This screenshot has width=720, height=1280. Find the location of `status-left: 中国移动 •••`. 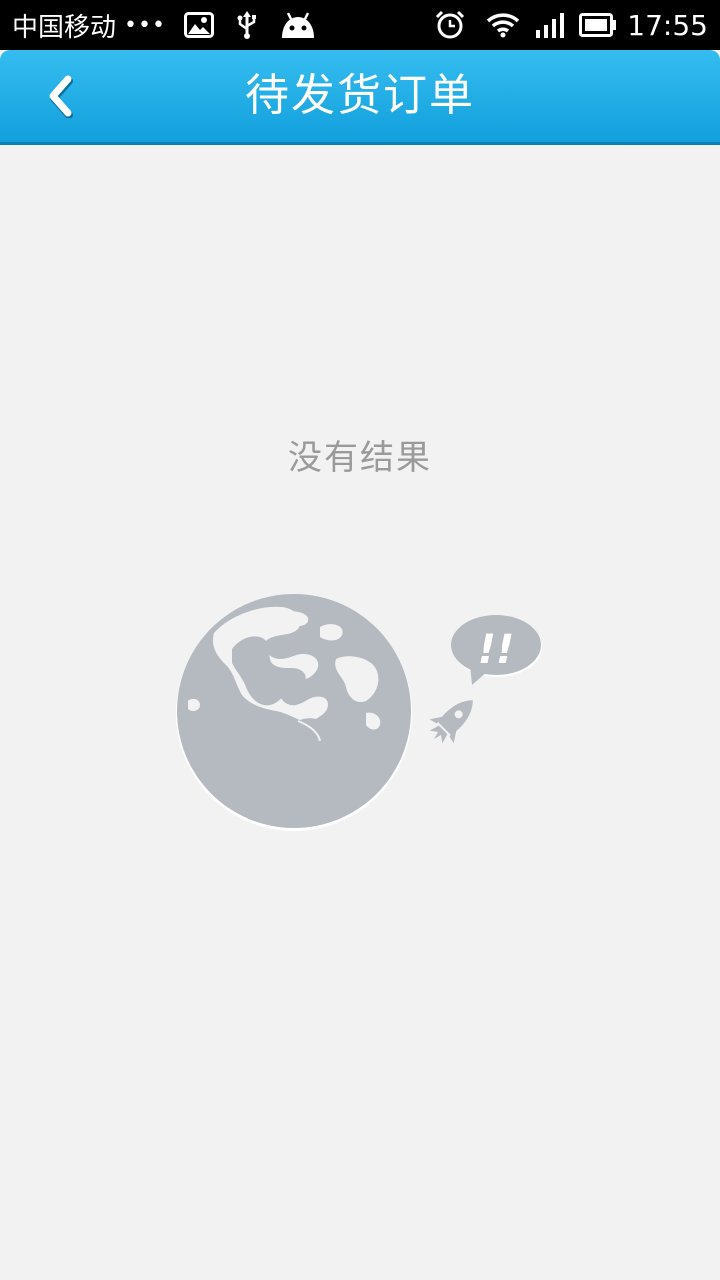

status-left: 中国移动 ••• is located at coordinates (175, 25).